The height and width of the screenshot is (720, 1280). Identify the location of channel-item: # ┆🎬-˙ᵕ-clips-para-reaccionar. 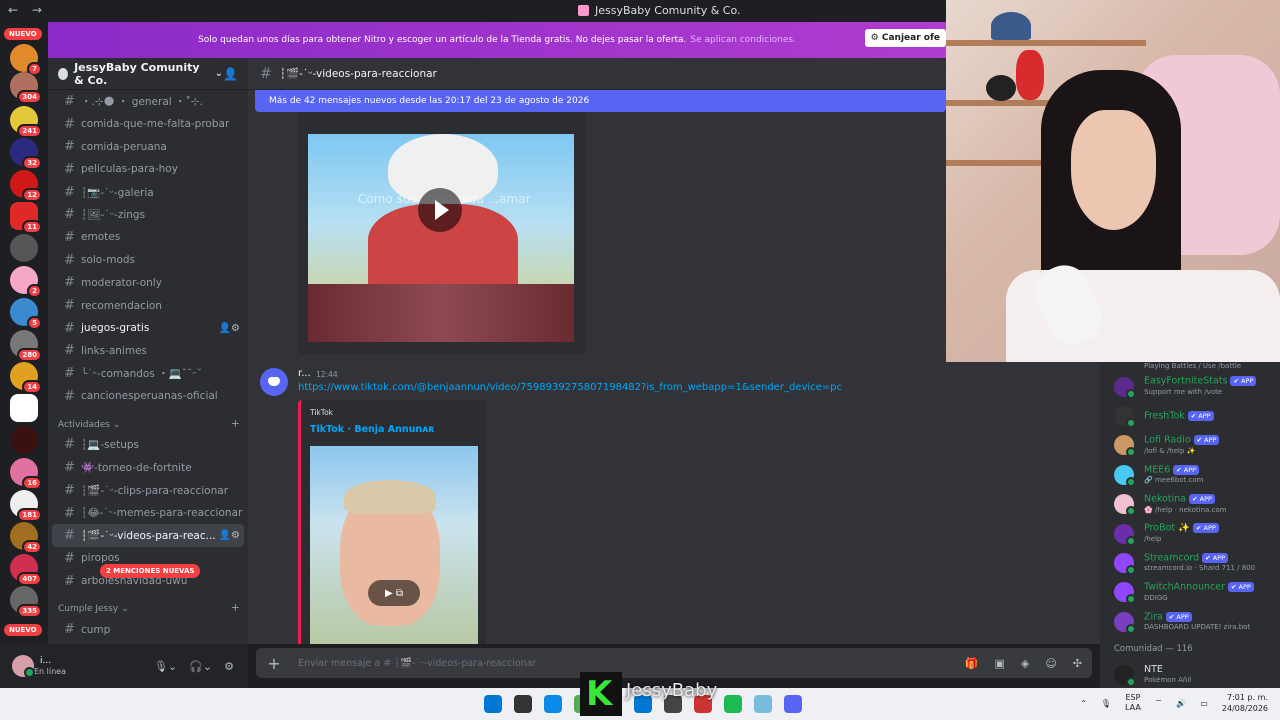
(148, 490).